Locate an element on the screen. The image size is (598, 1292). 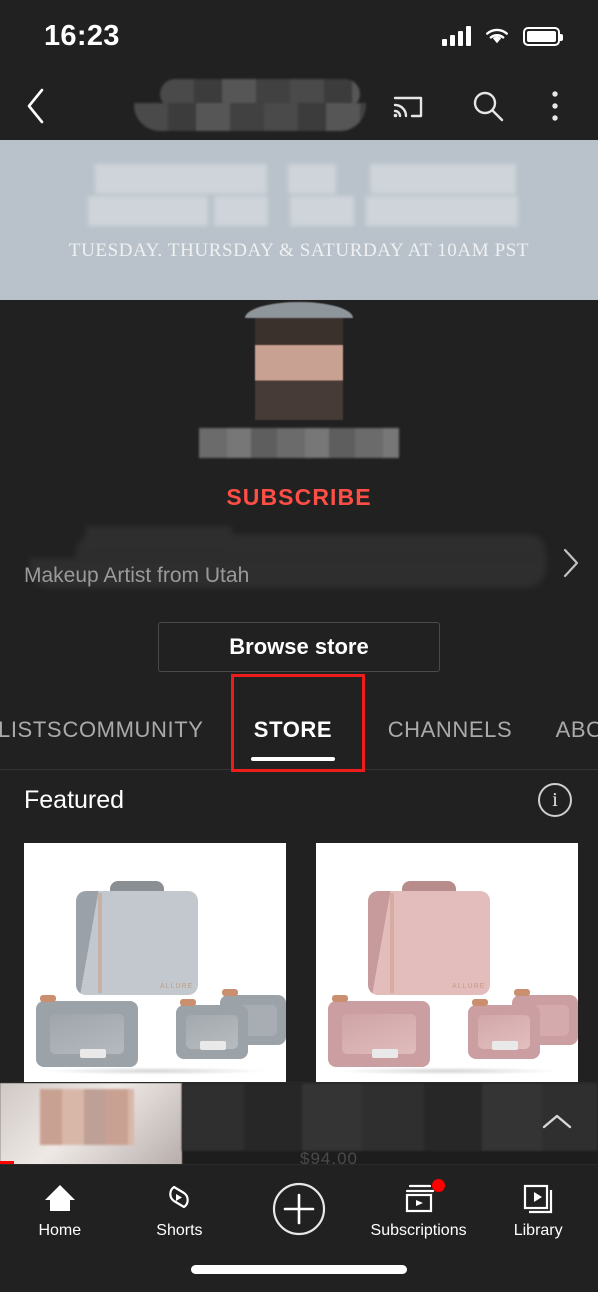
tab-playlists: LISTS is located at coordinates (31, 729).